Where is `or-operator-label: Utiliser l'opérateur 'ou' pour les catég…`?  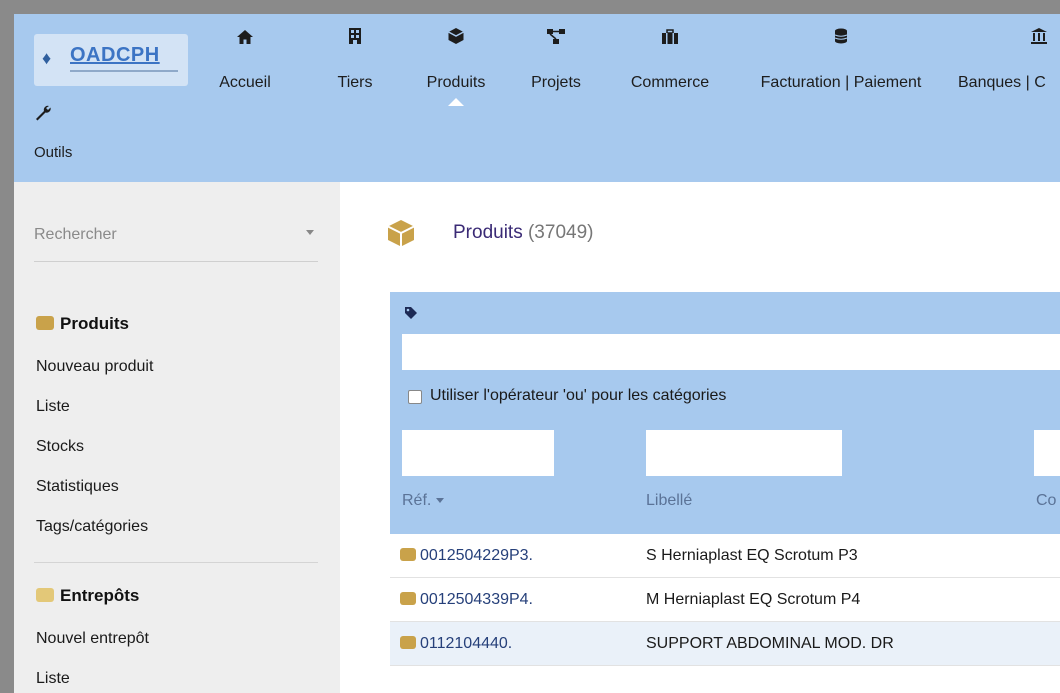 or-operator-label: Utiliser l'opérateur 'ou' pour les catég… is located at coordinates (578, 395).